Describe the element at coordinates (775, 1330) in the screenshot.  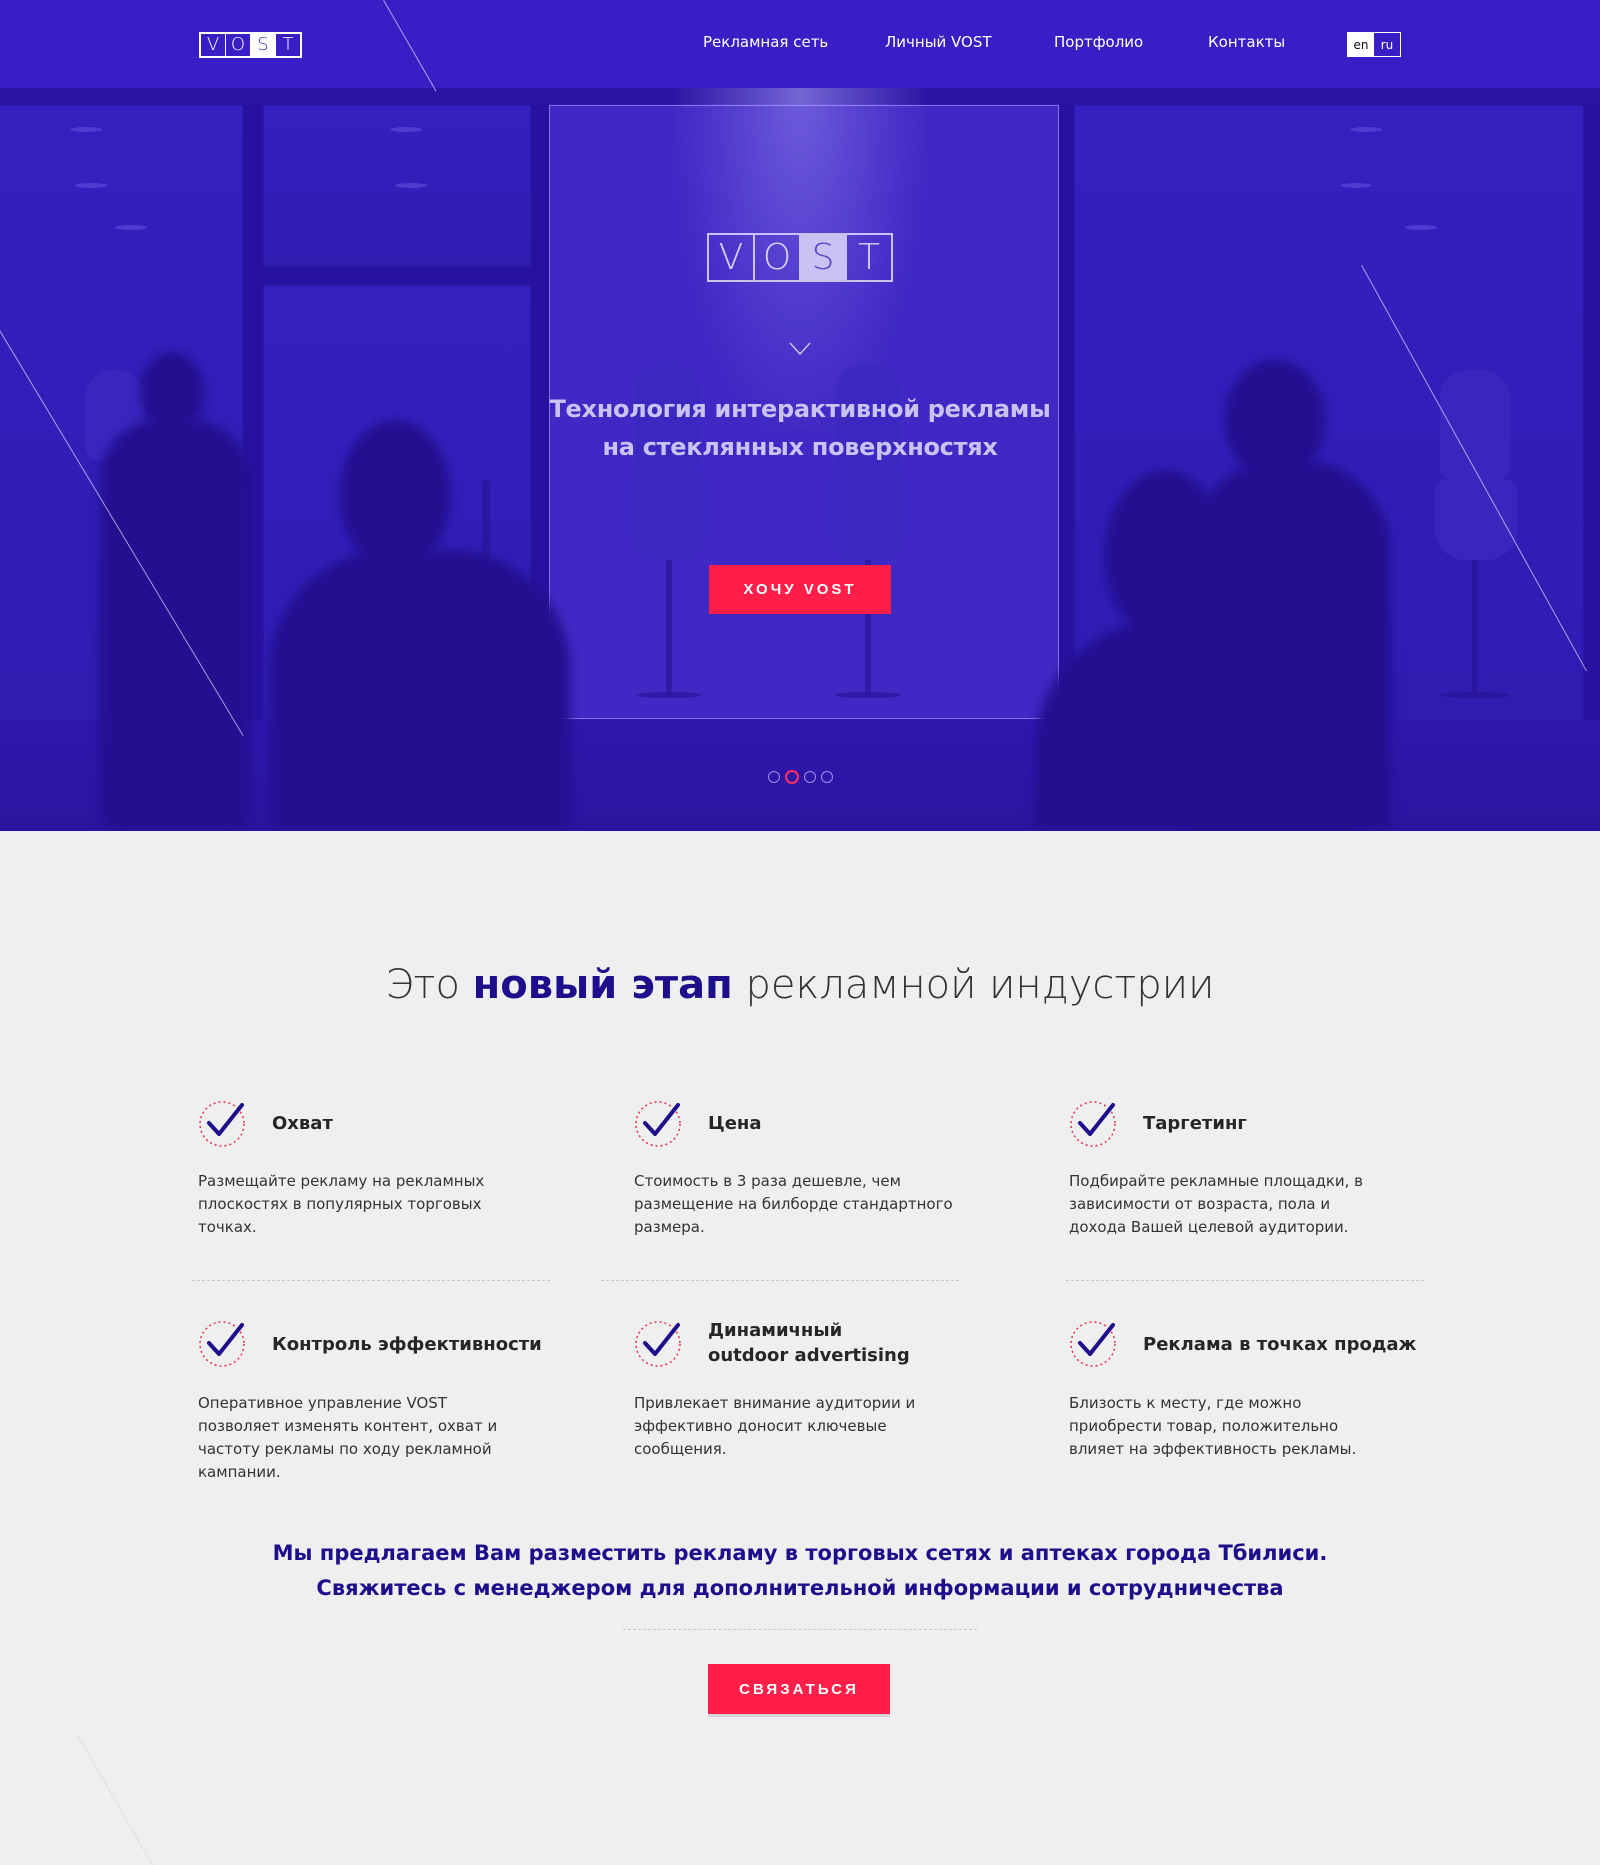
I see `feature-title-line: Динамичный` at that location.